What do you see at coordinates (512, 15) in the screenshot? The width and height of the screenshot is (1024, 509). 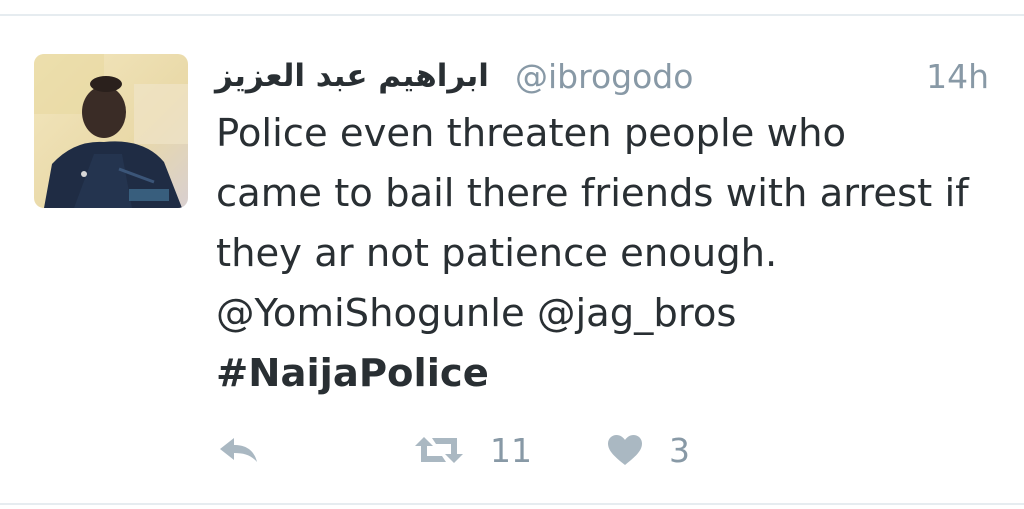 I see `top-divider` at bounding box center [512, 15].